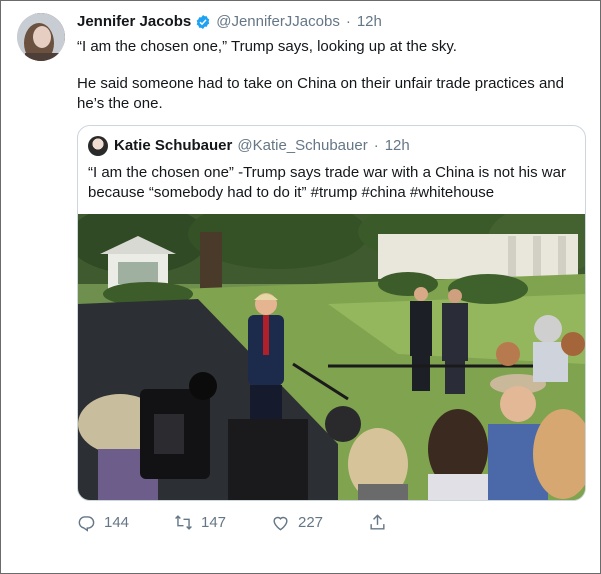  I want to click on avatar-photo, so click(41, 37).